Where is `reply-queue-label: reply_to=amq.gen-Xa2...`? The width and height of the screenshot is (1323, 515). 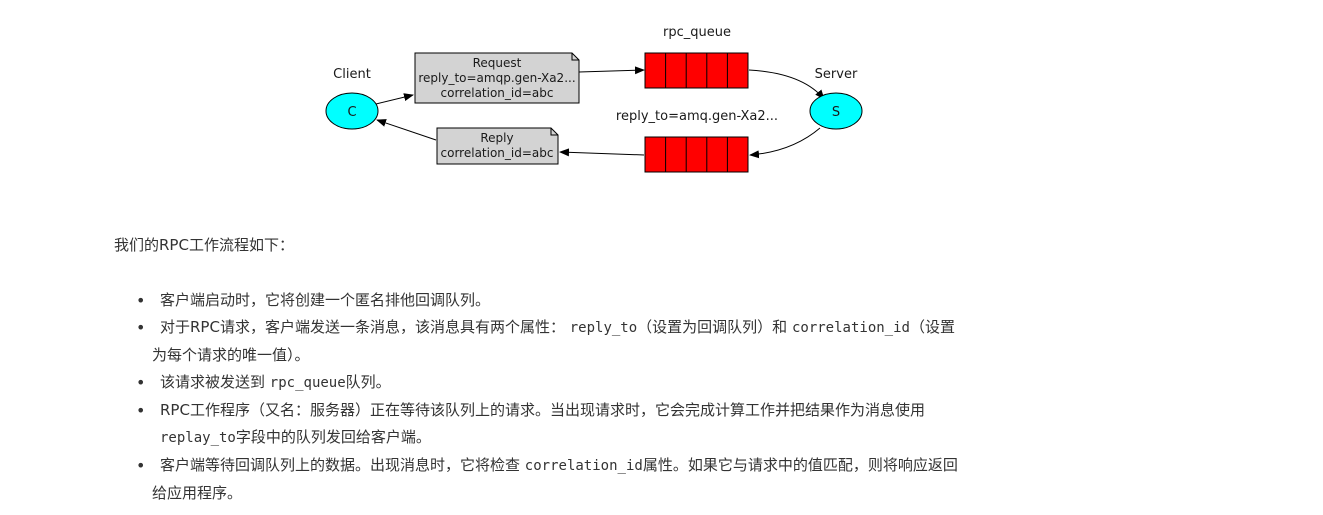 reply-queue-label: reply_to=amq.gen-Xa2... is located at coordinates (697, 116).